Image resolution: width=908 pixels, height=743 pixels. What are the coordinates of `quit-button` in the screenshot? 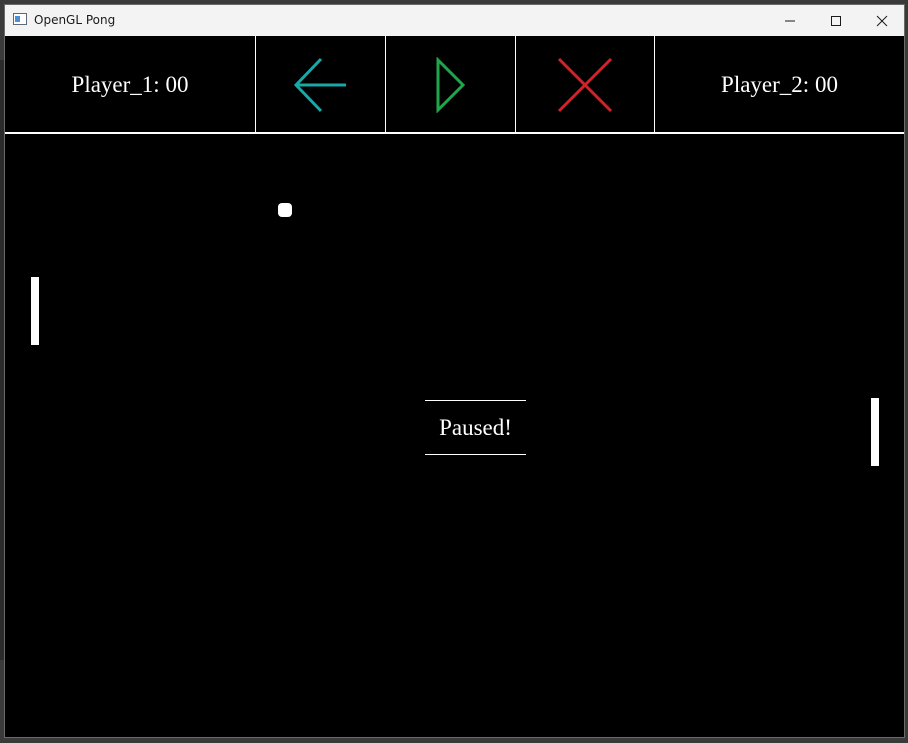 It's located at (585, 85).